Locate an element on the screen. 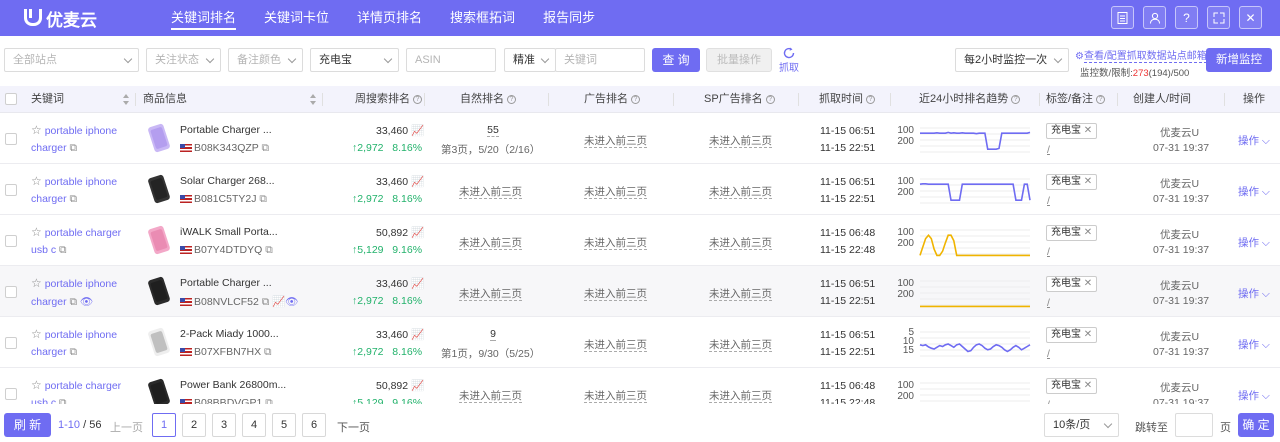  keyword-input: 关键词 is located at coordinates (600, 60).